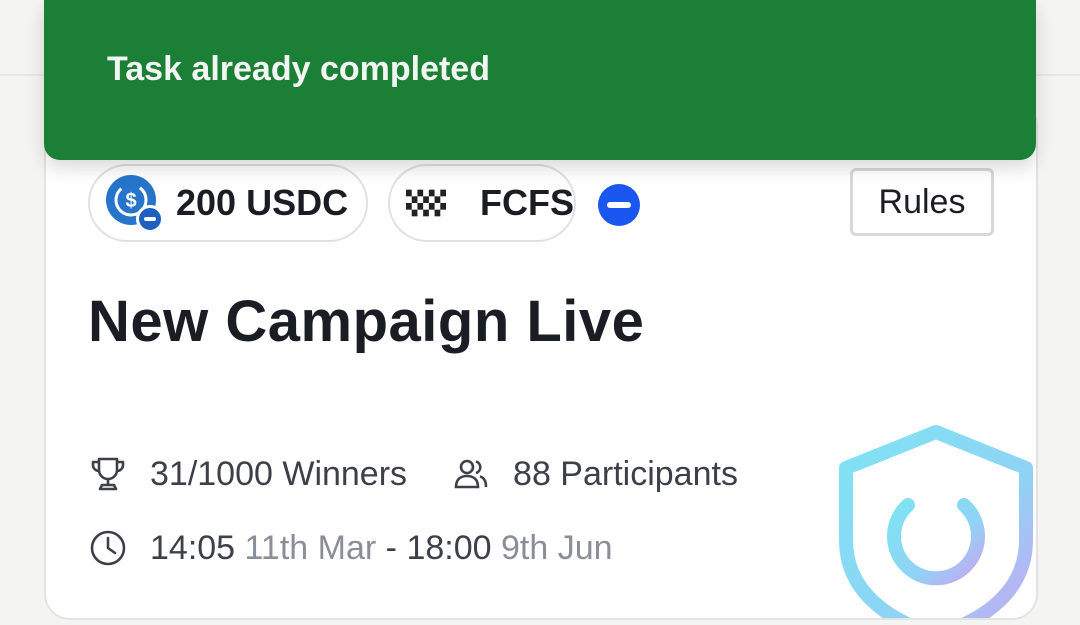 This screenshot has height=625, width=1080. I want to click on stats-row: 31/1000 Winners 88 Participants, so click(413, 474).